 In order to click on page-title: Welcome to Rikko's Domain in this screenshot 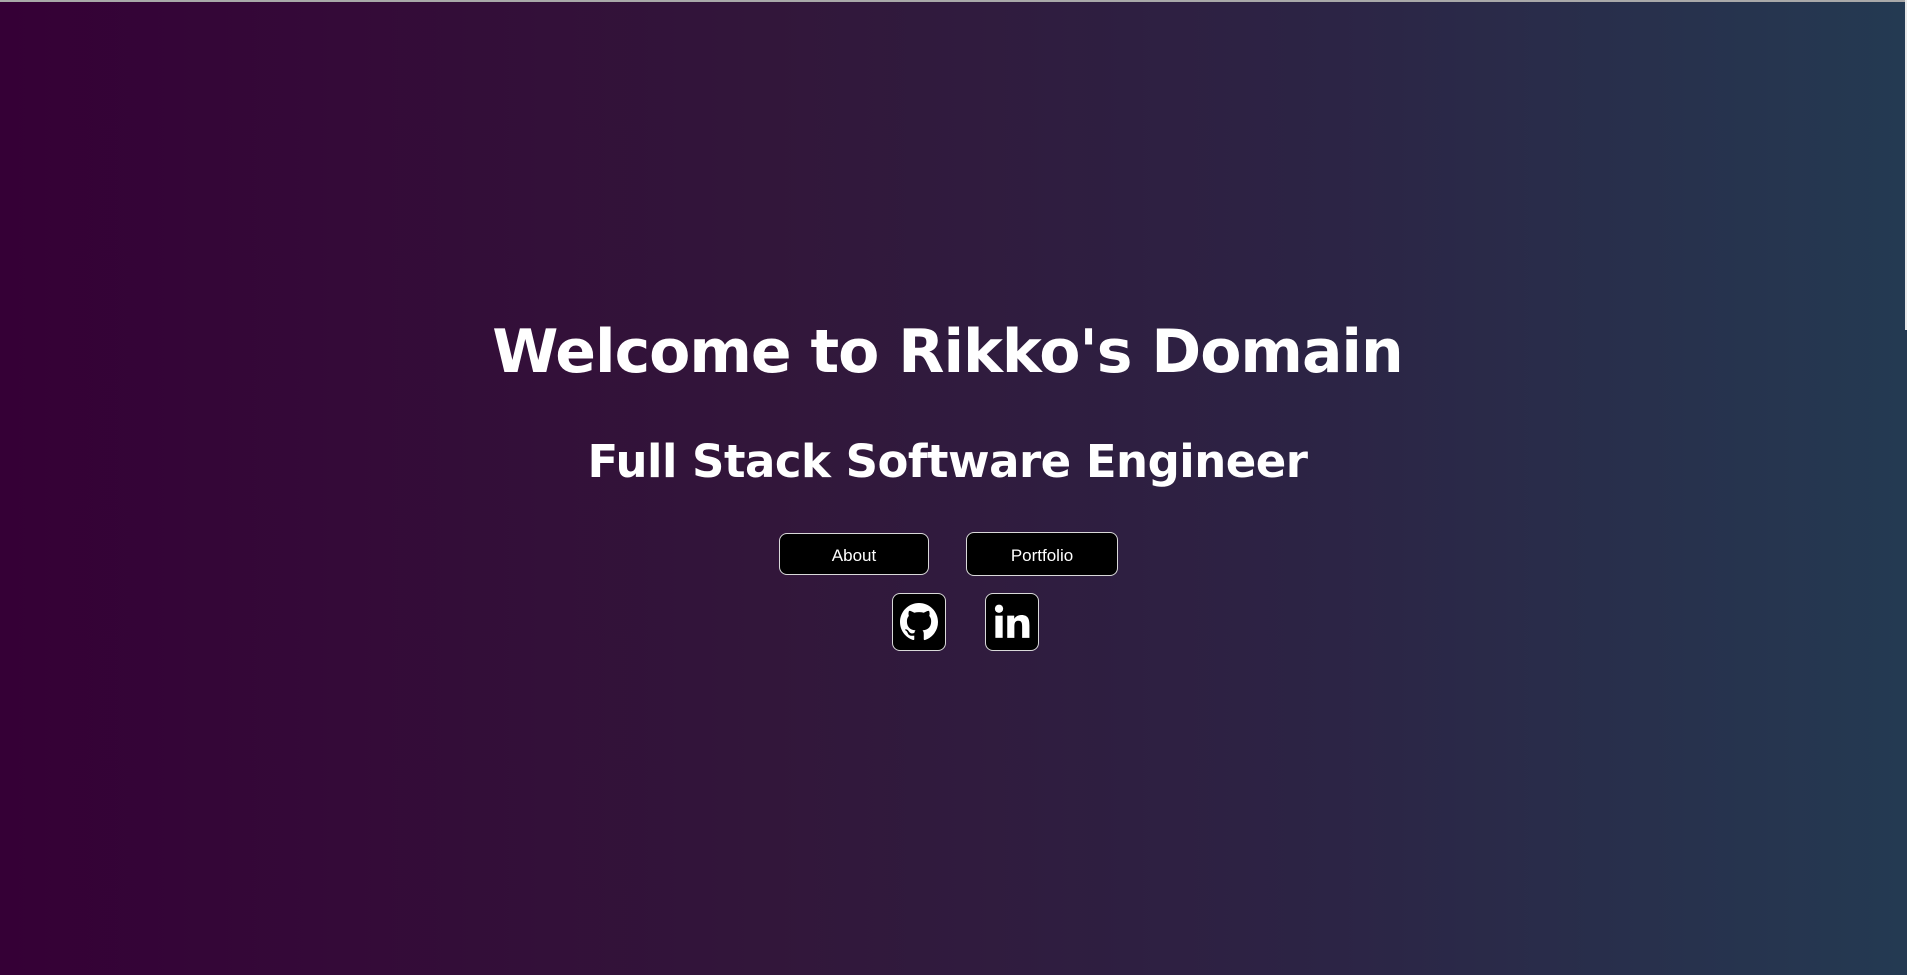, I will do `click(947, 352)`.